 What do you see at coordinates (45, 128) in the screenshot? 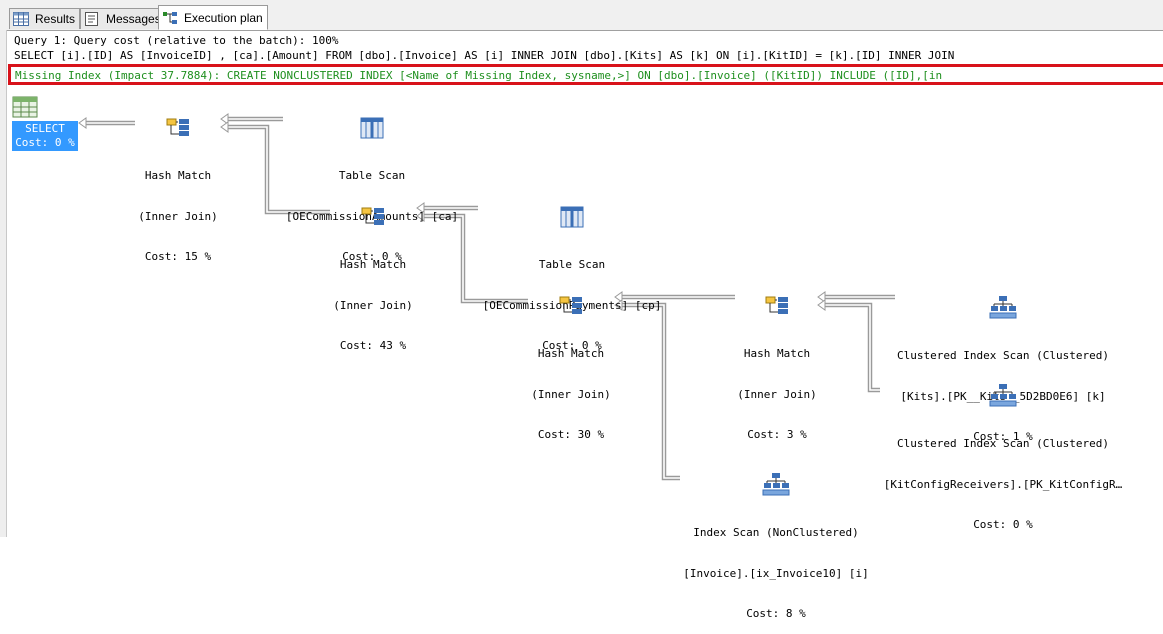
I see `node-title: SELECT` at bounding box center [45, 128].